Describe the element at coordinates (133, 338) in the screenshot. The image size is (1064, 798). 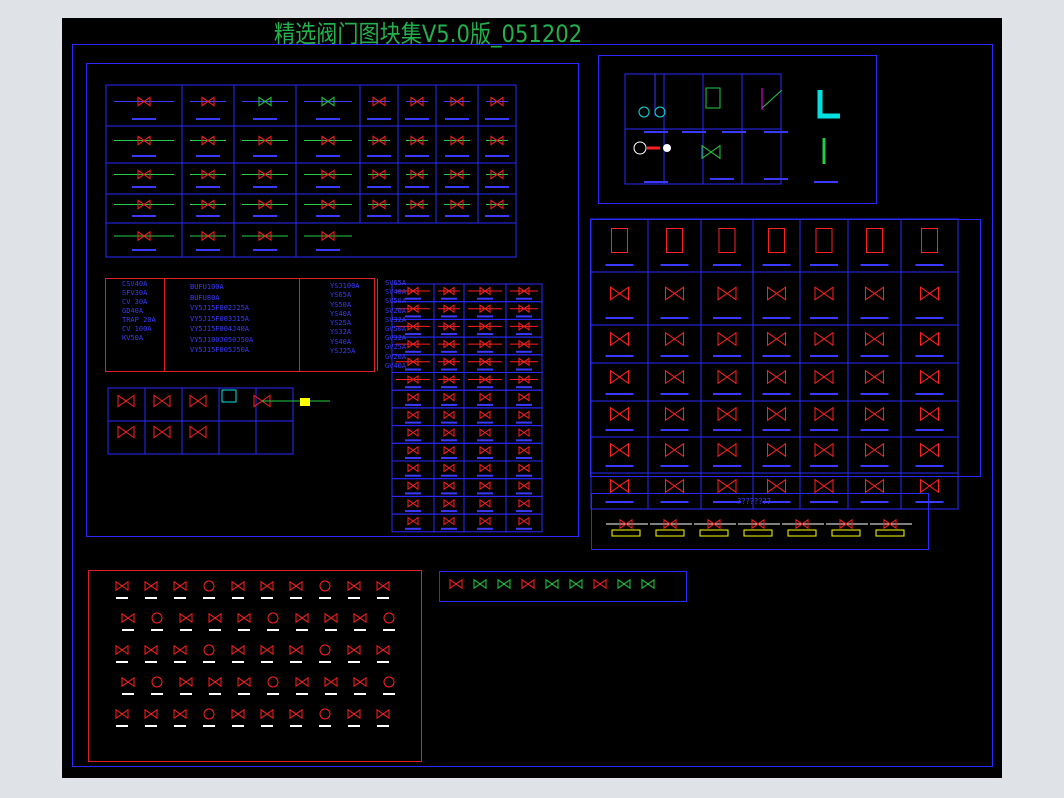
I see `valve-list-entry: KV50A` at that location.